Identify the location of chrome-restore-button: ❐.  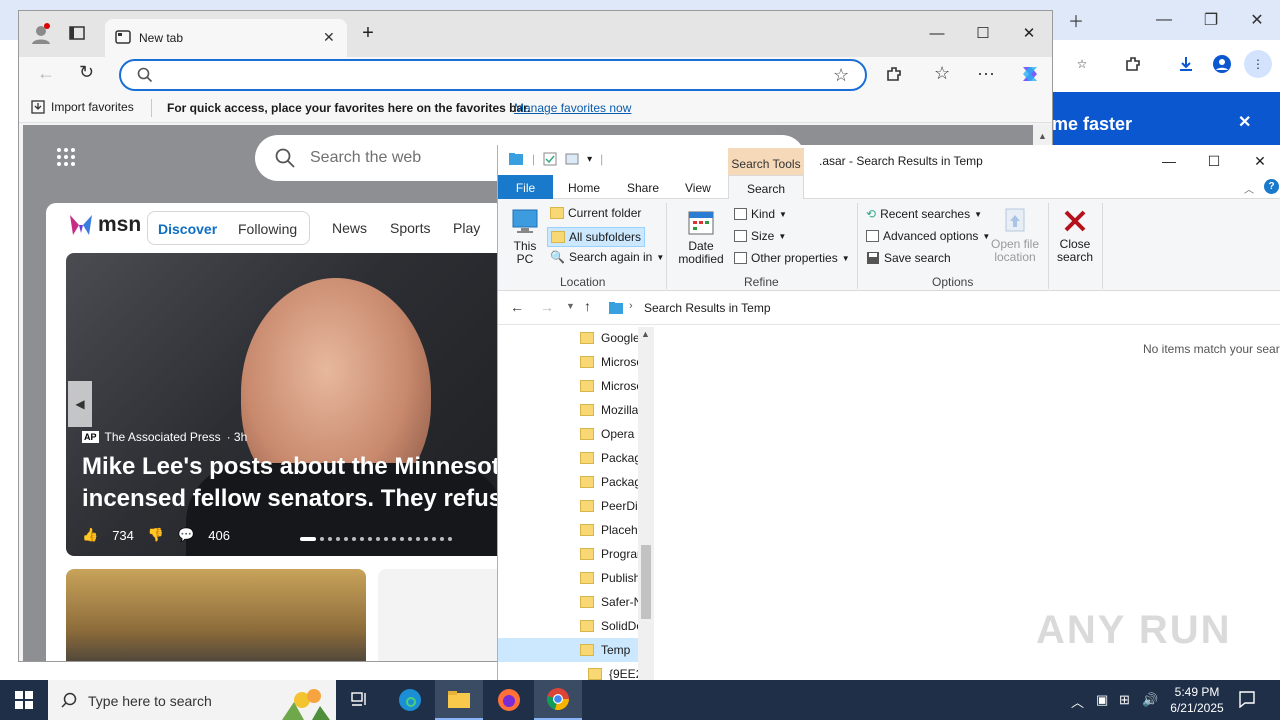
(1211, 20).